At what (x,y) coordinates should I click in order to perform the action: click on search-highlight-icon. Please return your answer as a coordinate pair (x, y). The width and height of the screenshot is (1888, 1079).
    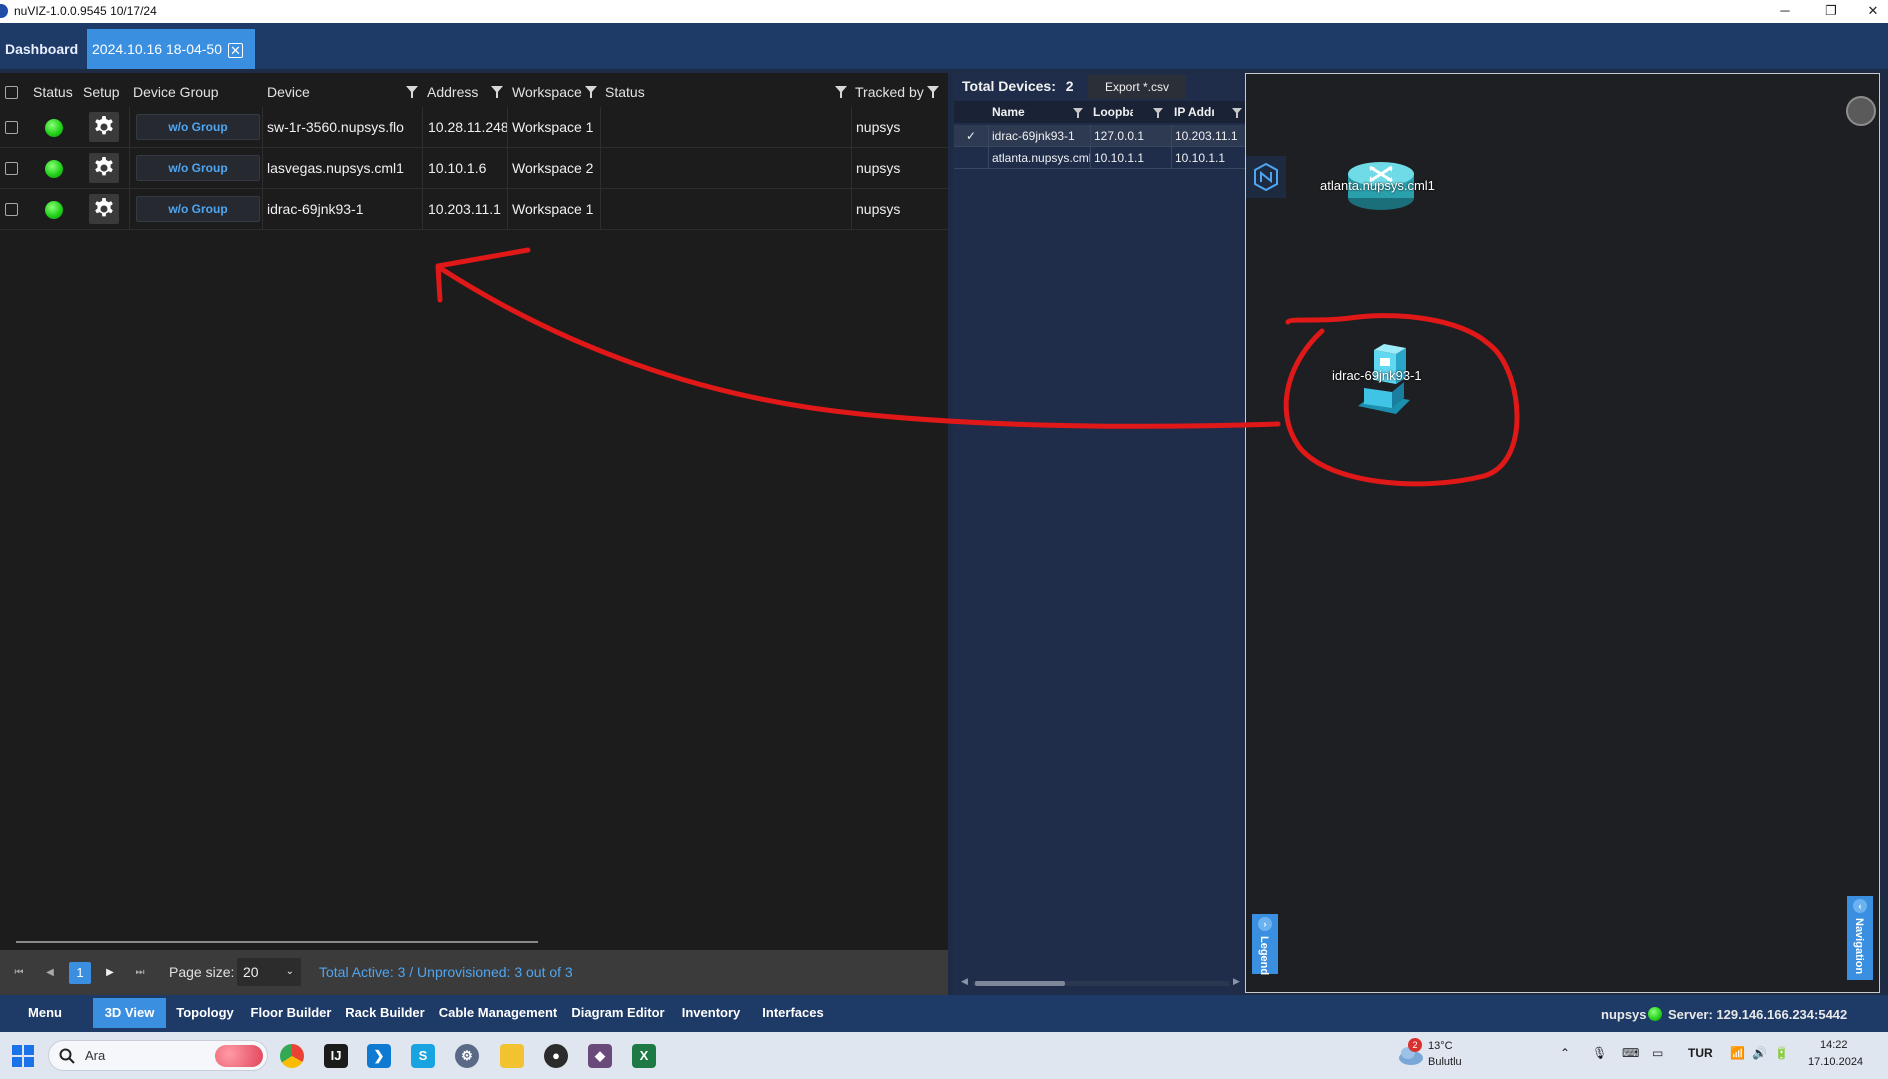
    Looking at the image, I should click on (239, 1056).